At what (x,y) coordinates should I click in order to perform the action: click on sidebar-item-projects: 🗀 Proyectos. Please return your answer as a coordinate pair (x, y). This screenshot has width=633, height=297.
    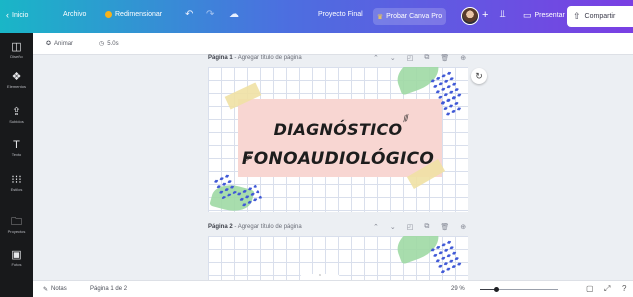
    Looking at the image, I should click on (16, 225).